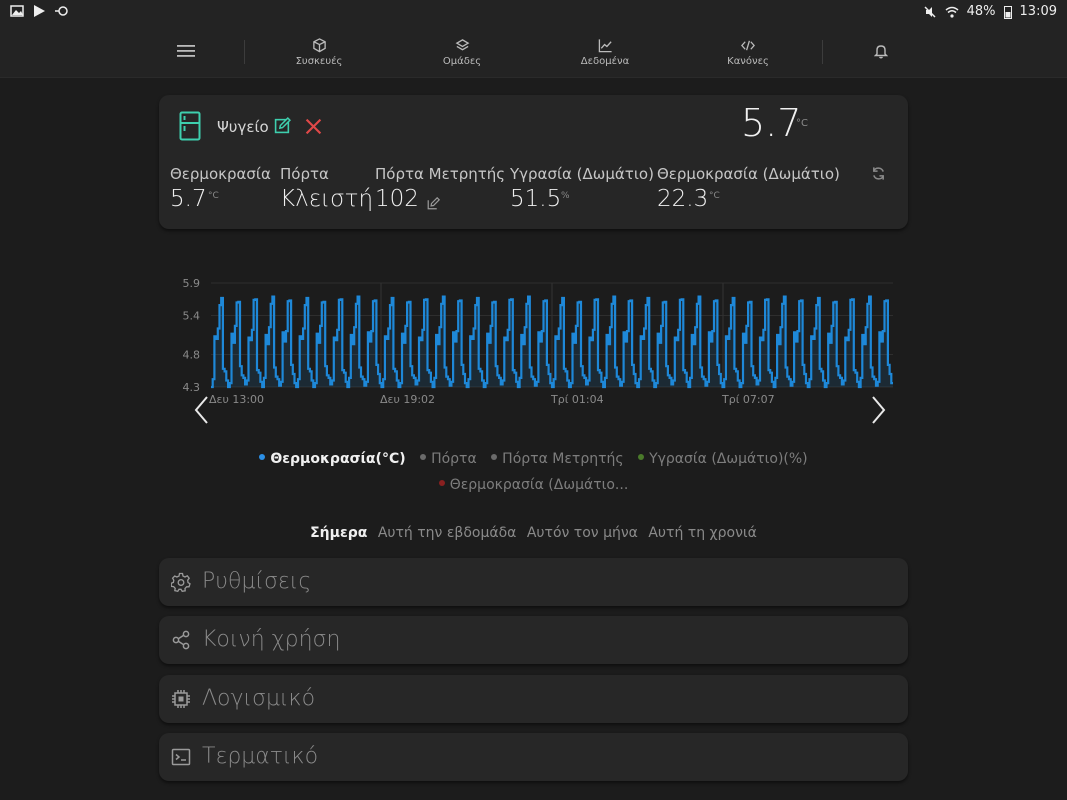 The image size is (1067, 800). What do you see at coordinates (260, 756) in the screenshot?
I see `section-terminal-label: Τερματικό` at bounding box center [260, 756].